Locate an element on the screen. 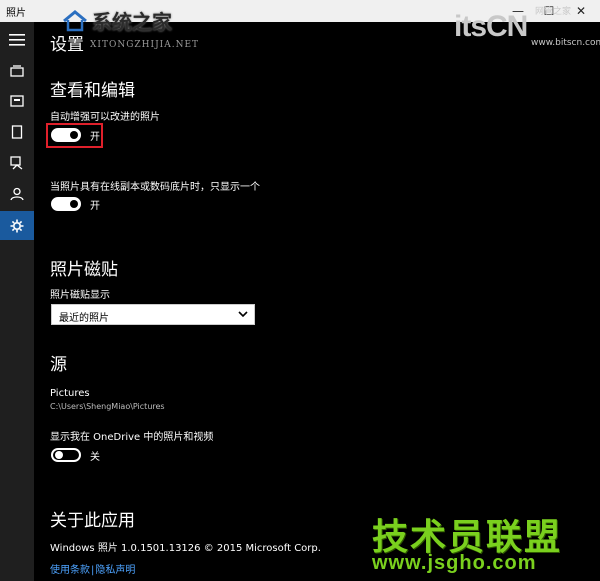 The image size is (600, 581). watermark-bottom-url: www.jsgho.com is located at coordinates (454, 563).